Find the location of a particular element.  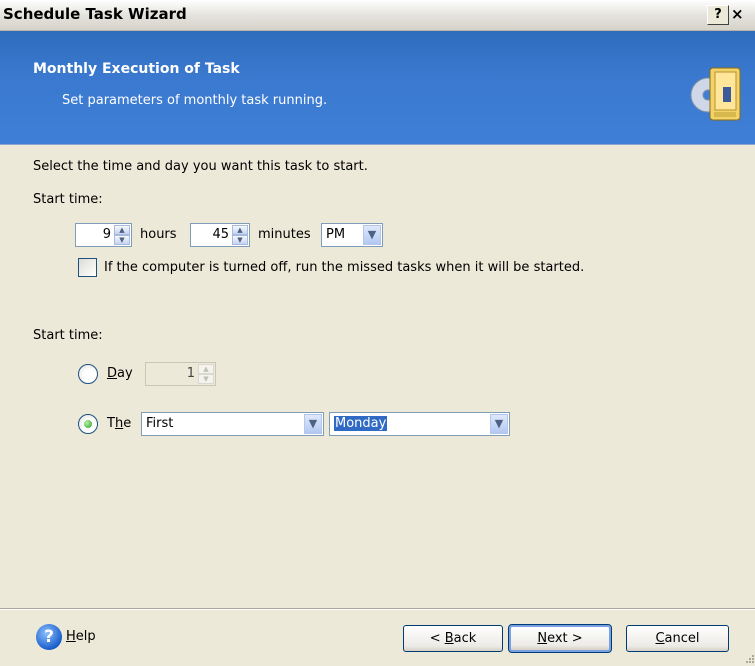

minutes-label: minutes is located at coordinates (284, 234).